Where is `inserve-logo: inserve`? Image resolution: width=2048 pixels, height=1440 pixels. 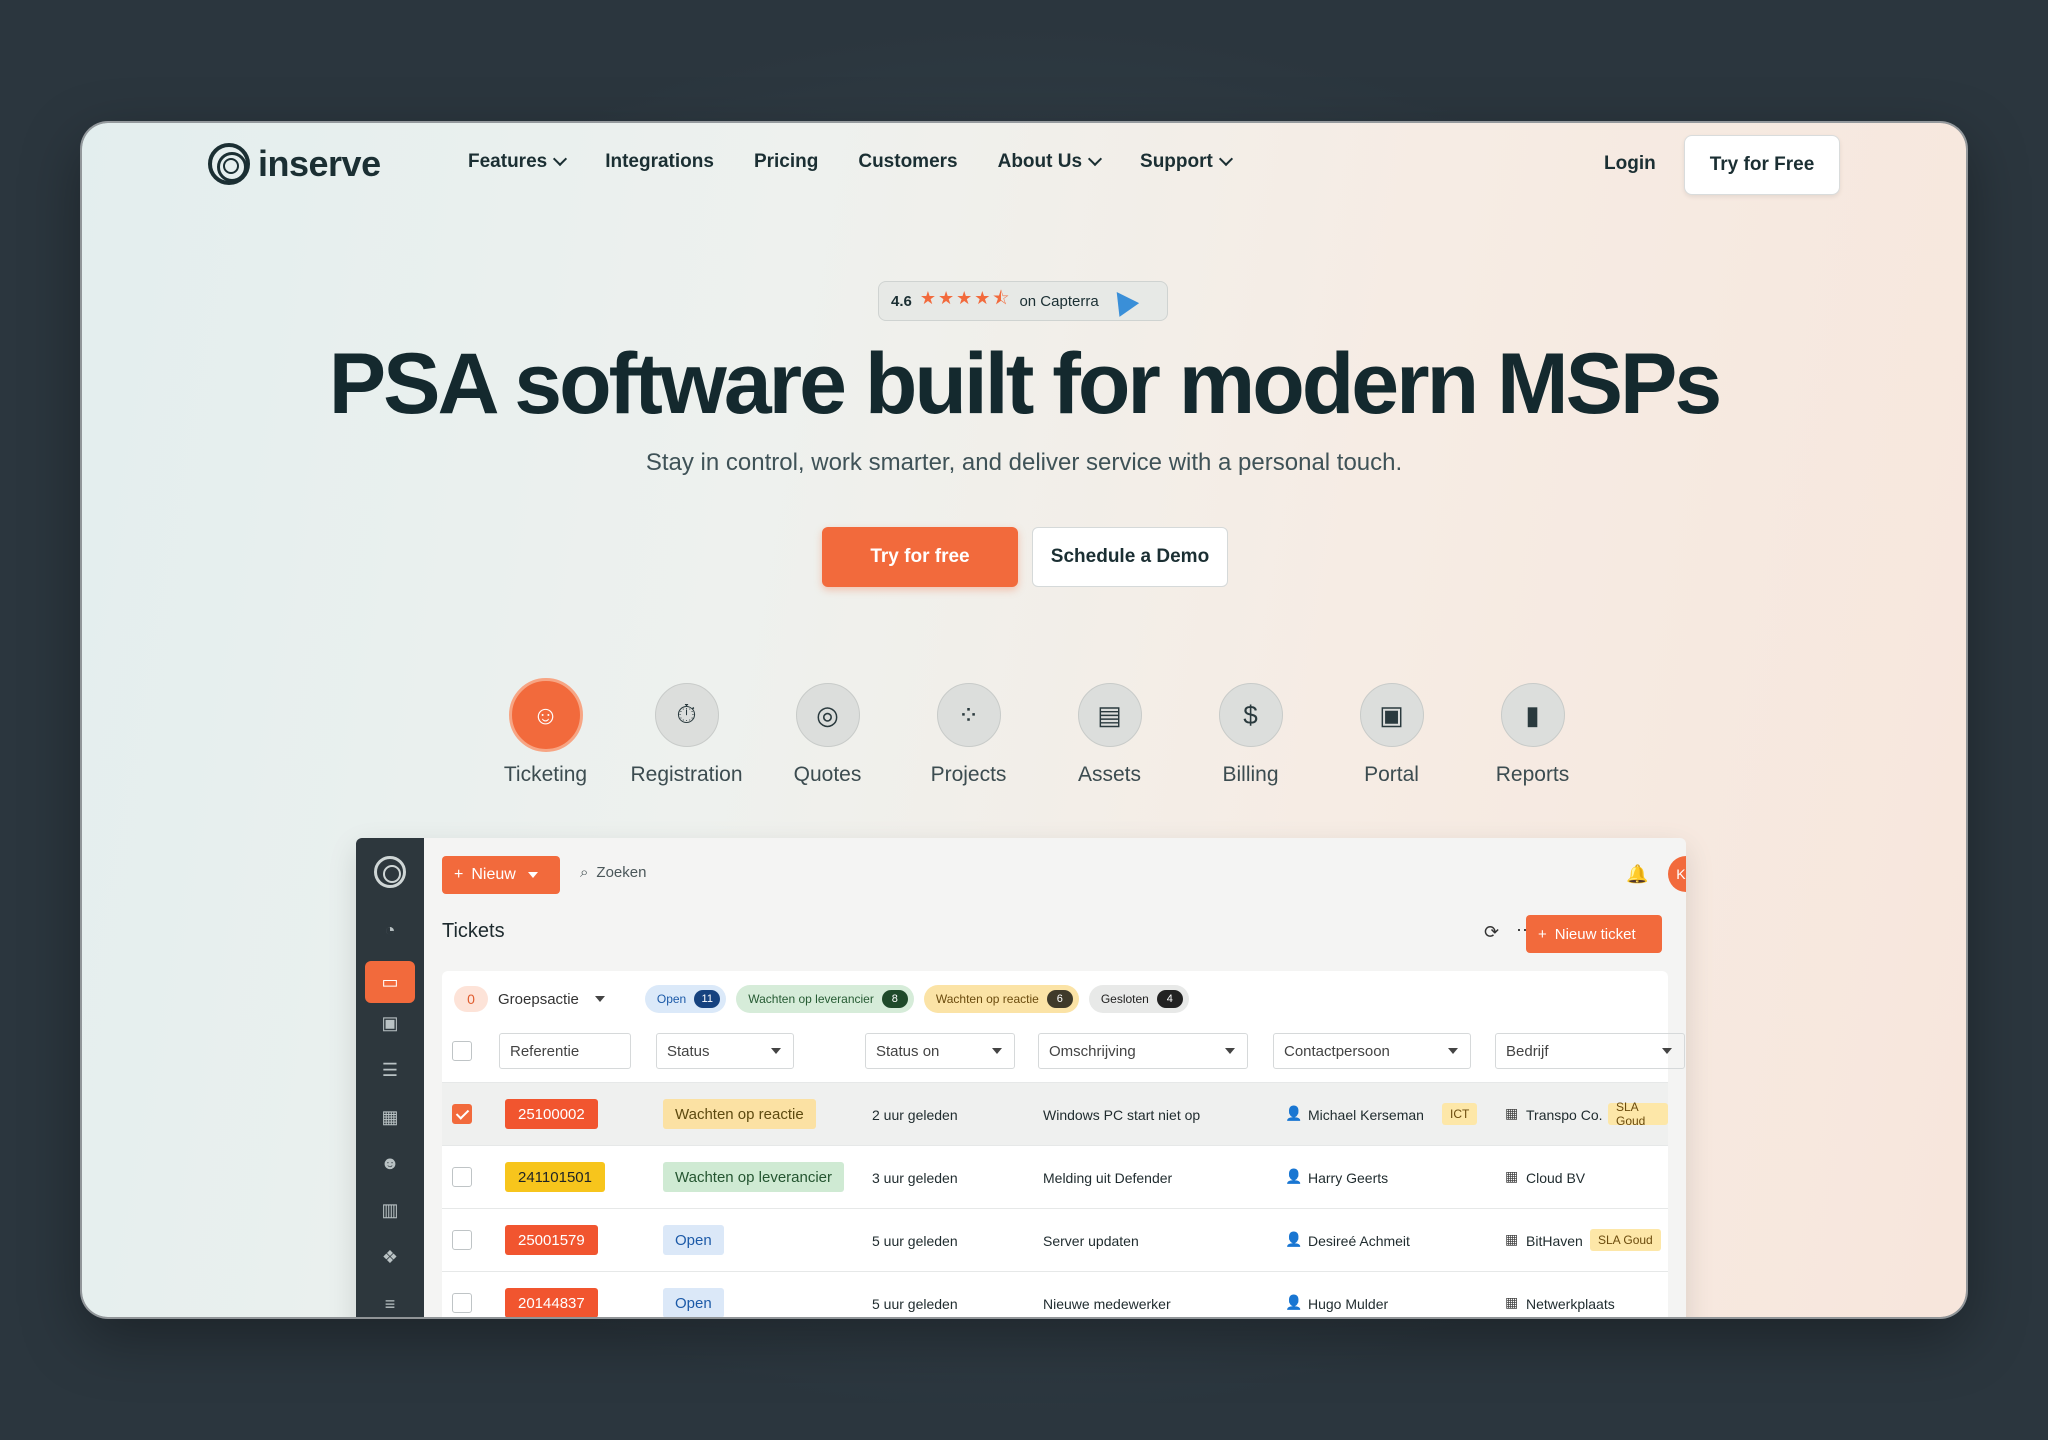 inserve-logo: inserve is located at coordinates (294, 164).